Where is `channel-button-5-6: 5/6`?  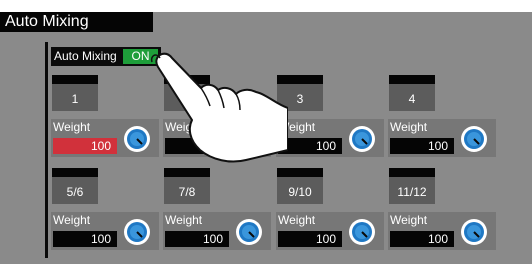 channel-button-5-6: 5/6 is located at coordinates (75, 186).